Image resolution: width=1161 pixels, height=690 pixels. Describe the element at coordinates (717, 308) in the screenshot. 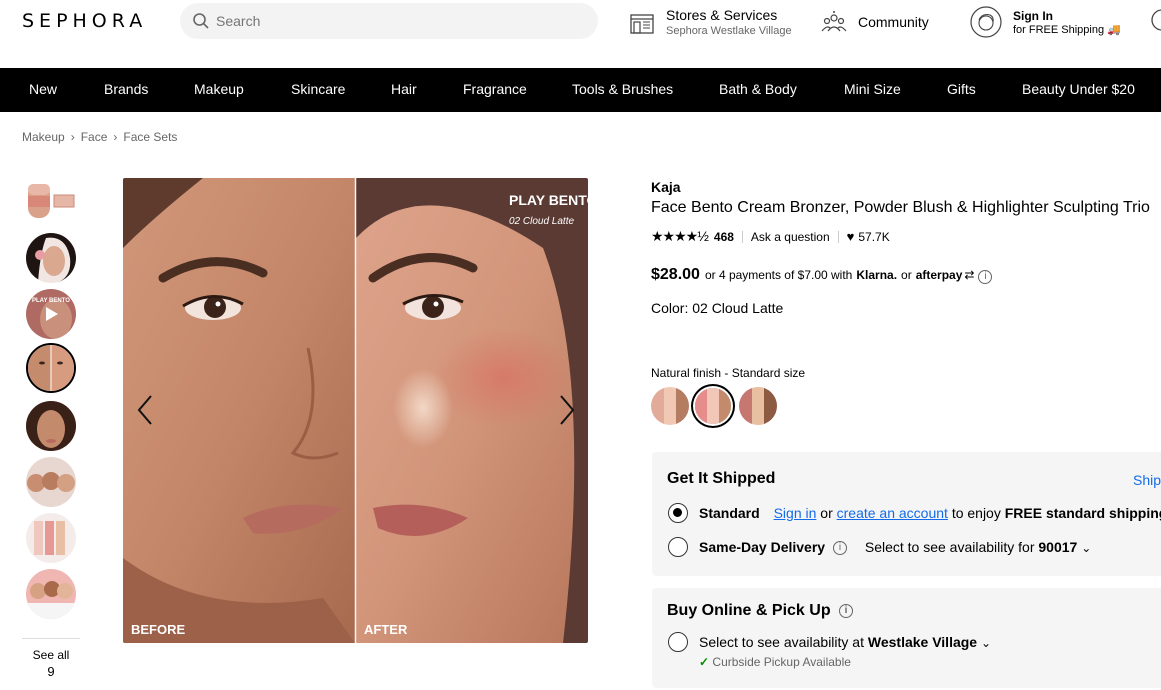

I see `color-label: Color: 02 Cloud Latte` at that location.